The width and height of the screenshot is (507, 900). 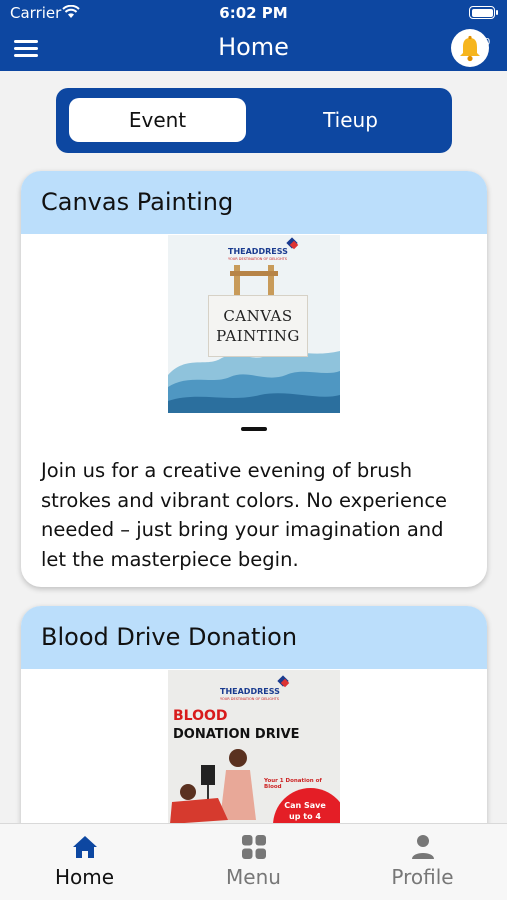 What do you see at coordinates (254, 429) in the screenshot?
I see `image-pager-indicator` at bounding box center [254, 429].